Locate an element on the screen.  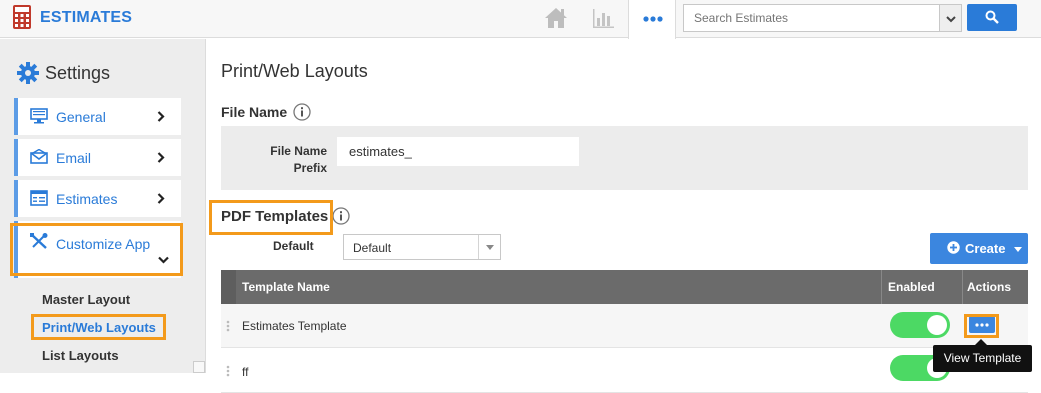
pdf-templates-heading: PDF Templates is located at coordinates (274, 216).